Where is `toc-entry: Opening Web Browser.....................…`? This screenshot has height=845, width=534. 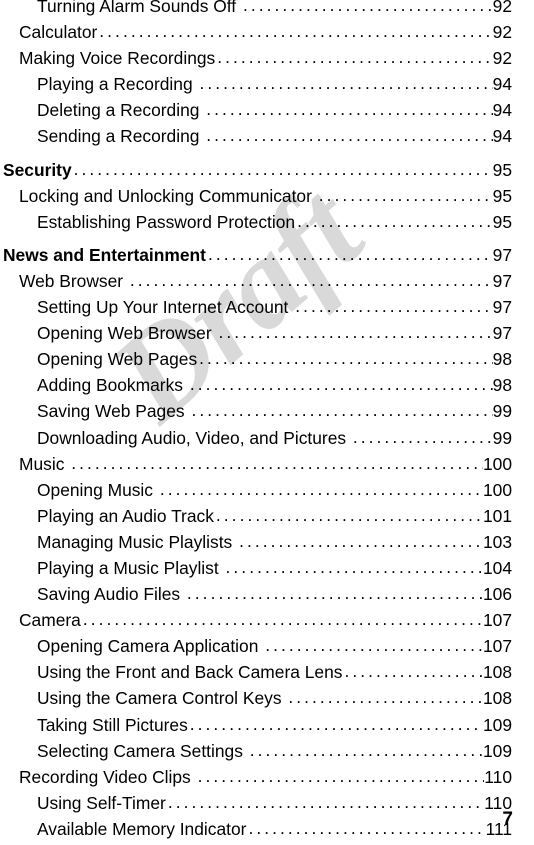
toc-entry: Opening Web Browser.....................… is located at coordinates (267, 335).